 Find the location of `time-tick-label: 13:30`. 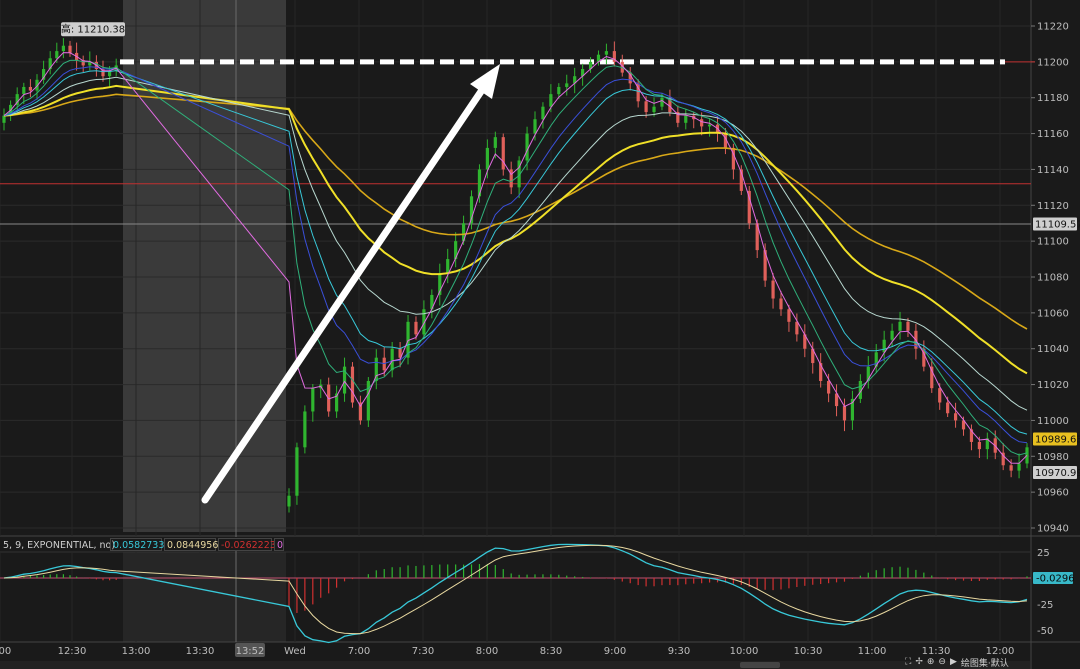

time-tick-label: 13:30 is located at coordinates (200, 651).